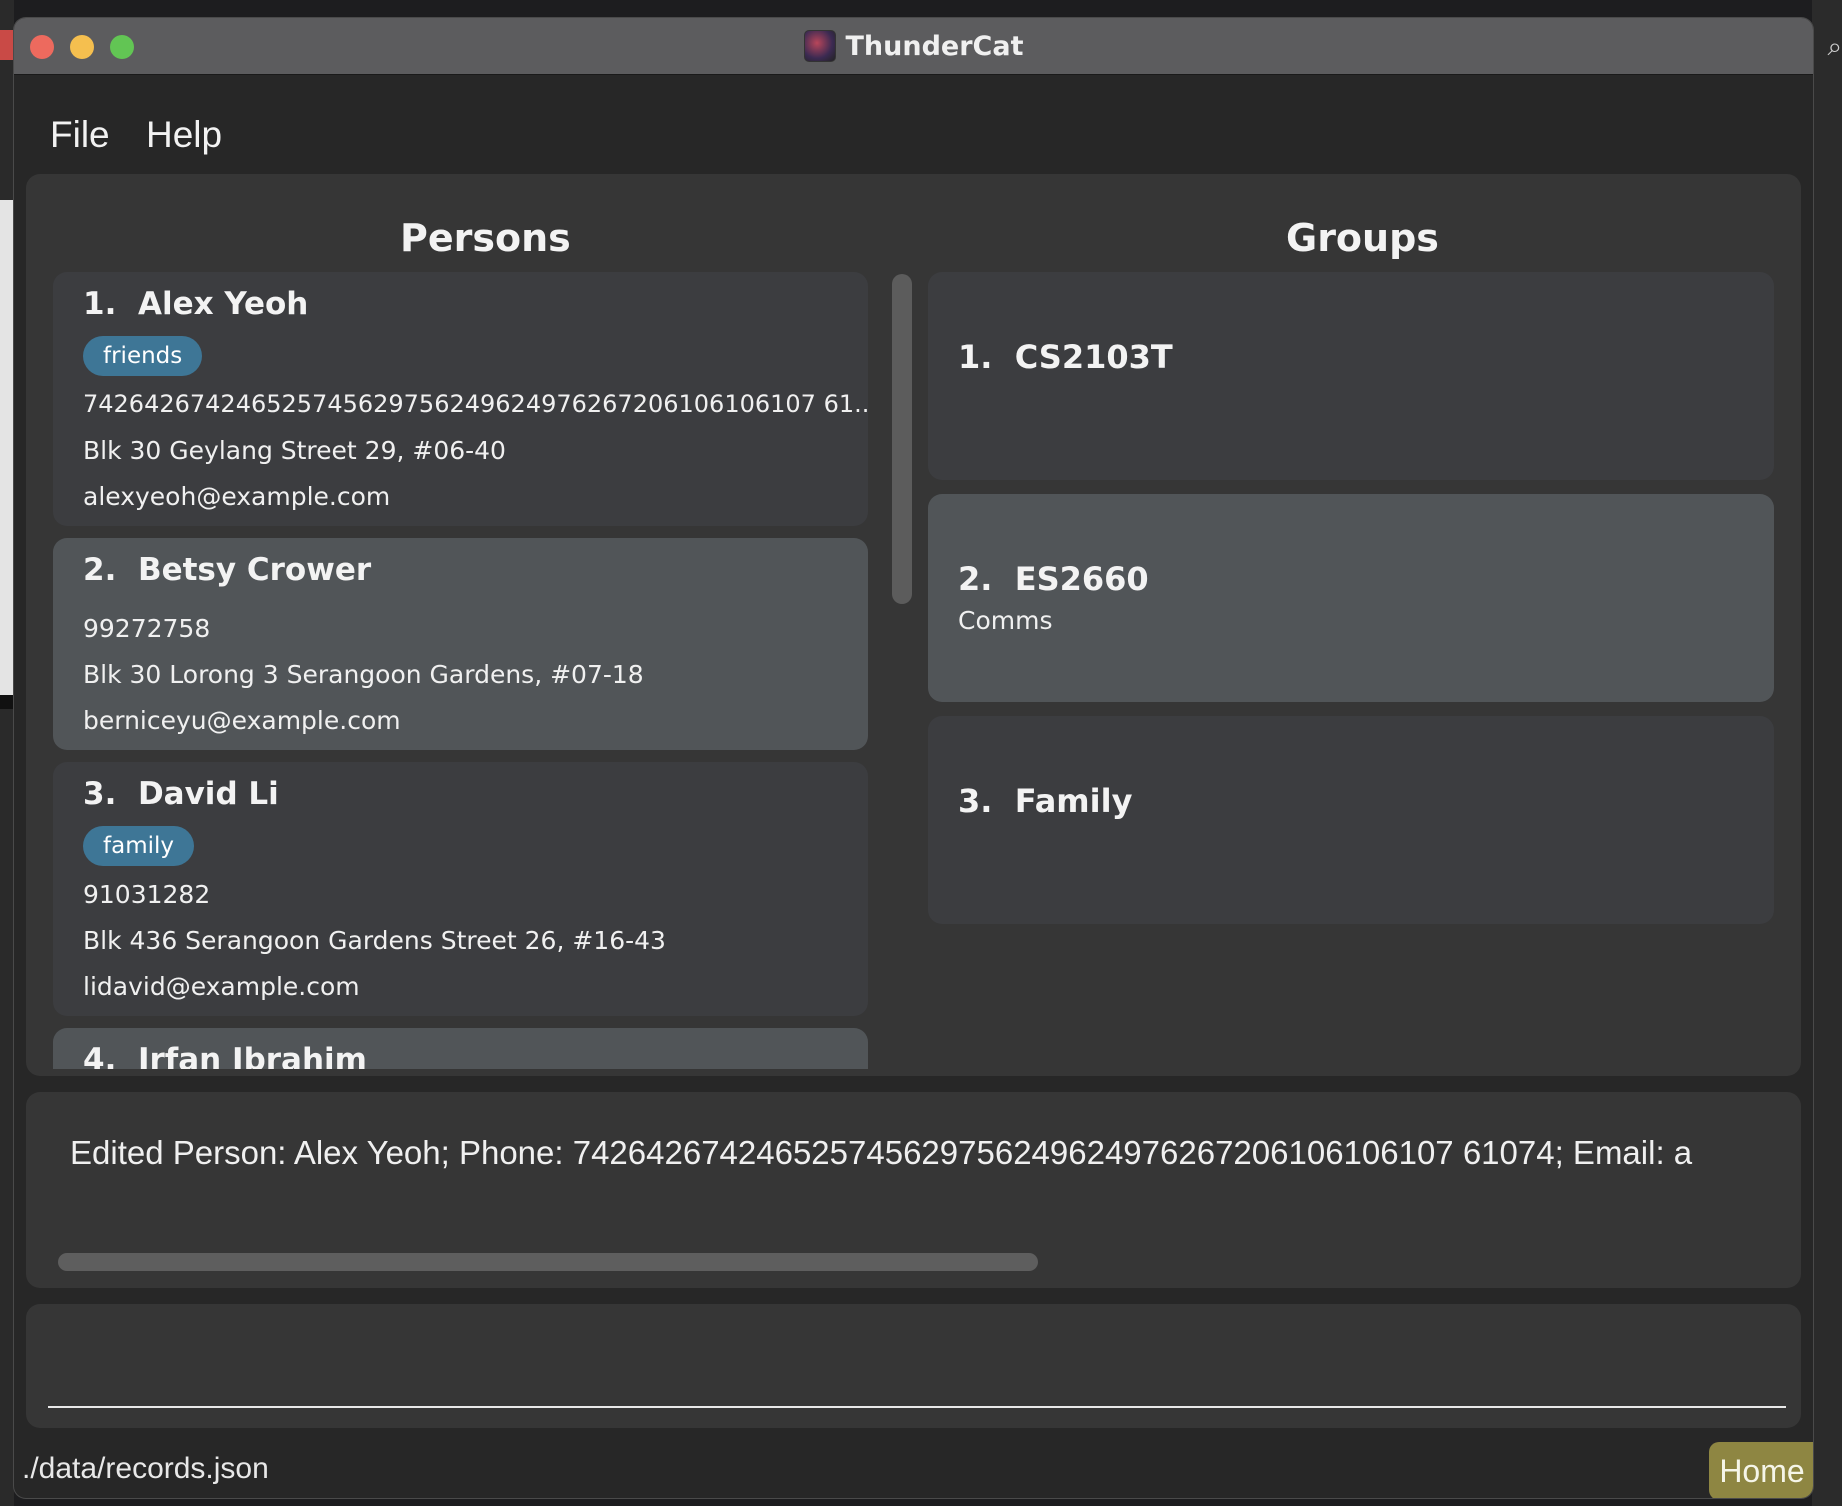 The image size is (1842, 1506). What do you see at coordinates (975, 357) in the screenshot?
I see `group-index: 1.` at bounding box center [975, 357].